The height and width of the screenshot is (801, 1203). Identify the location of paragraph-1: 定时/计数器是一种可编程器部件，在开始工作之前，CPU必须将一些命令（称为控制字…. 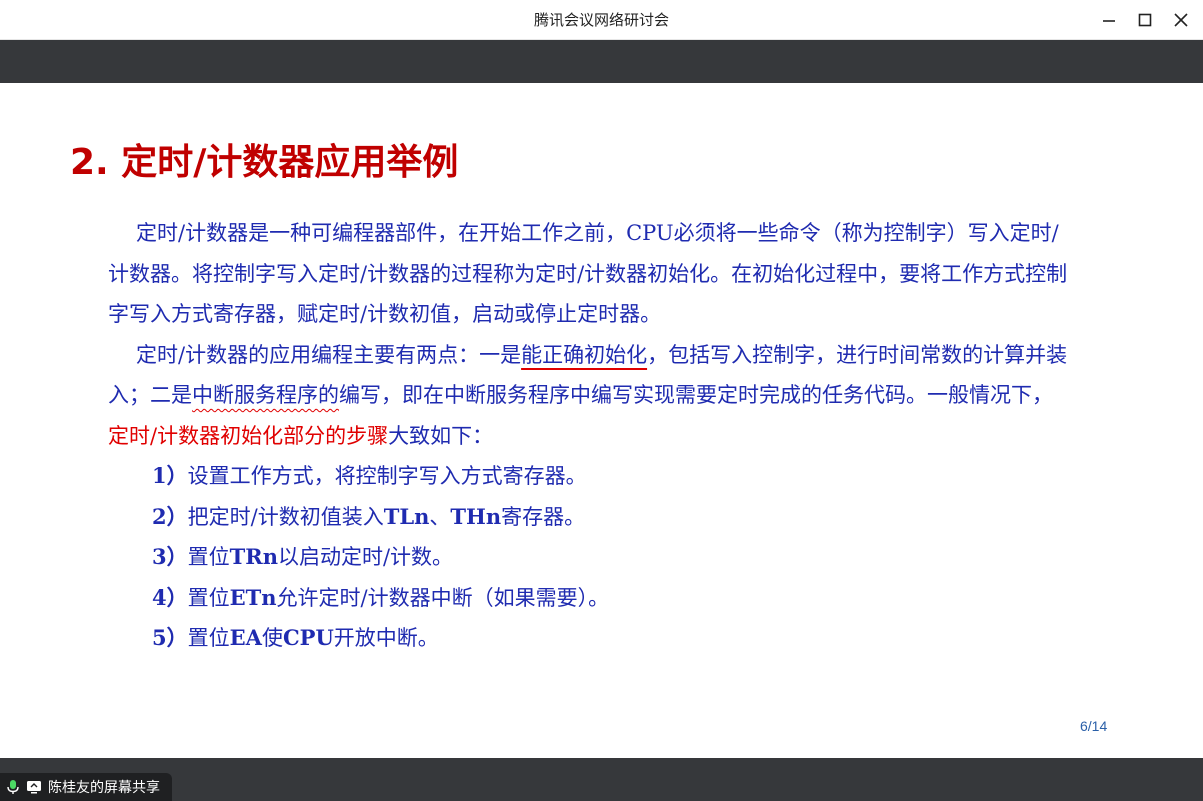
(588, 273).